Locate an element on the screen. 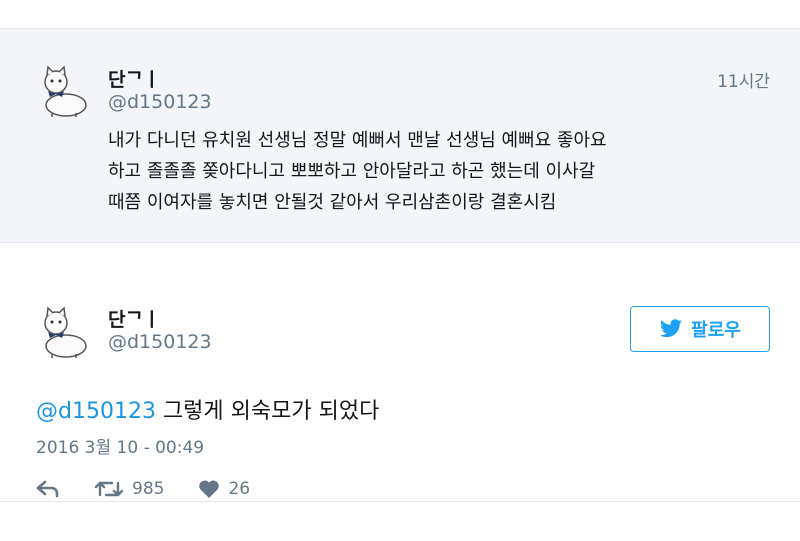  tweet-date: 2016 3월 10 - 00:49 is located at coordinates (120, 445).